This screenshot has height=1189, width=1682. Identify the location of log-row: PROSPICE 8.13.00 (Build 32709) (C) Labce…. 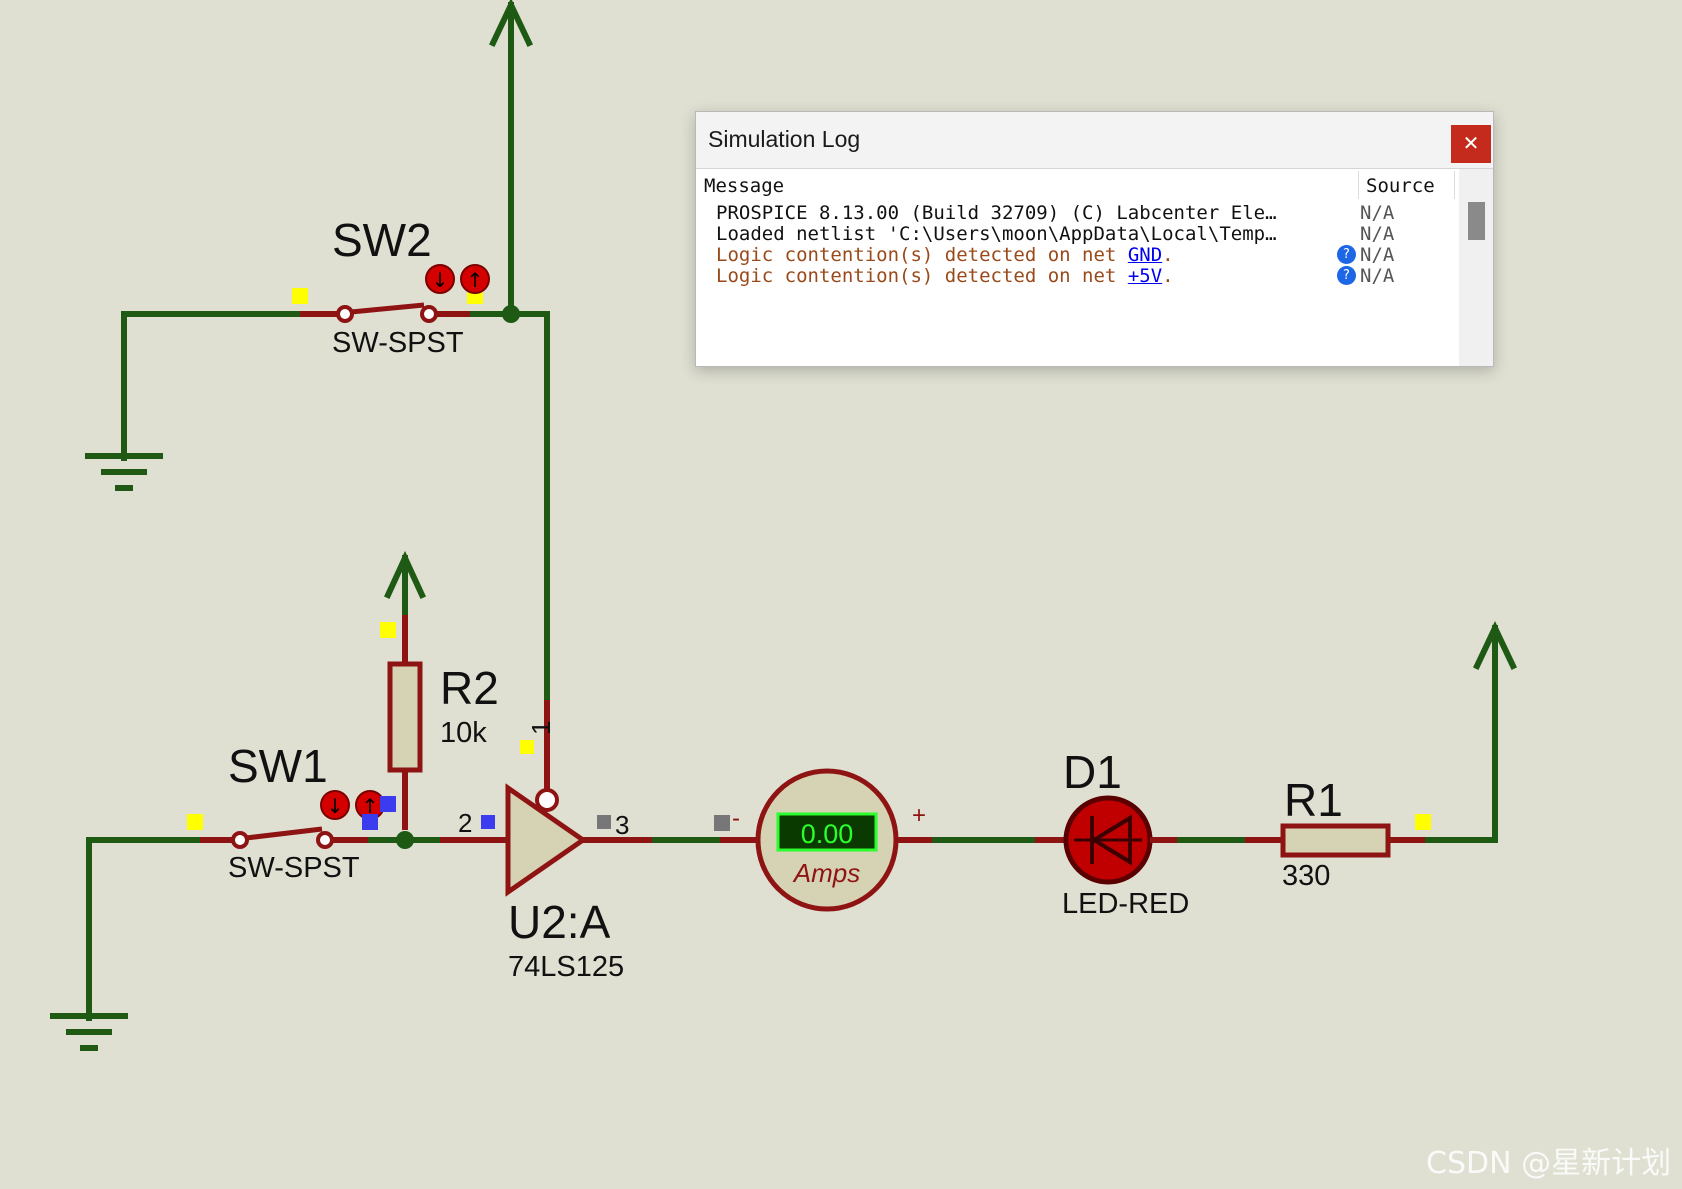
(1077, 213).